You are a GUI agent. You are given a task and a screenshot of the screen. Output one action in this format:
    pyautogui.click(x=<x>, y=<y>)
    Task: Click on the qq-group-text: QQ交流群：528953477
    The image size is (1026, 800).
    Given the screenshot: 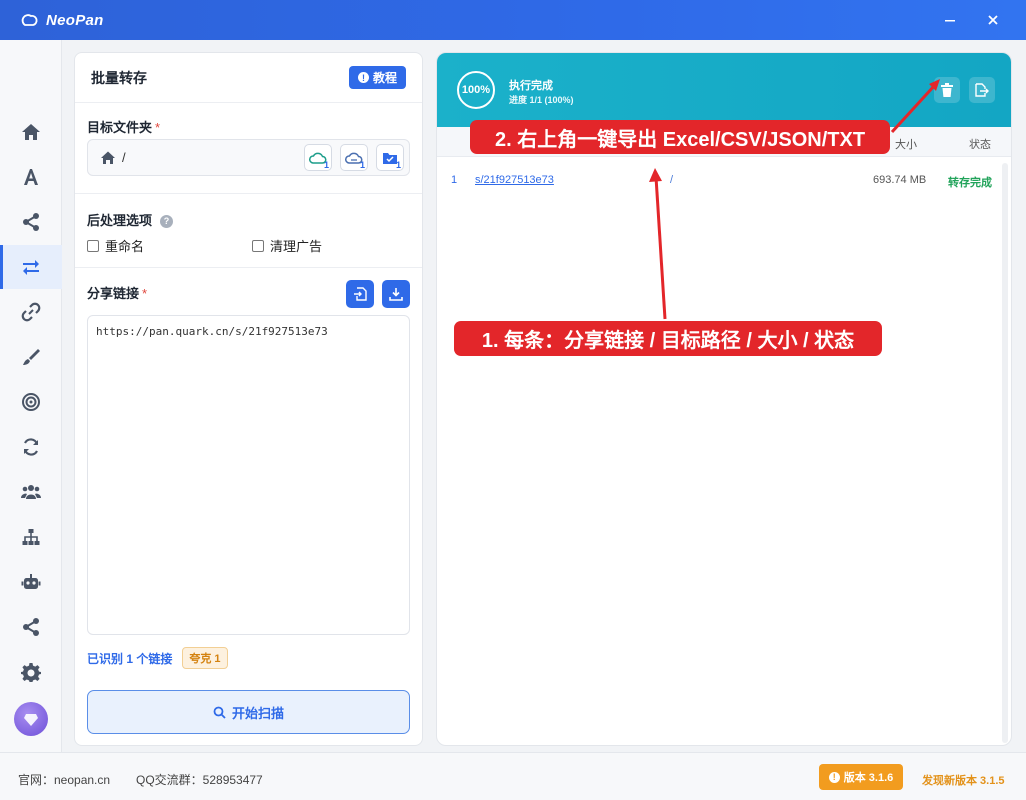 What is the action you would take?
    pyautogui.click(x=199, y=780)
    